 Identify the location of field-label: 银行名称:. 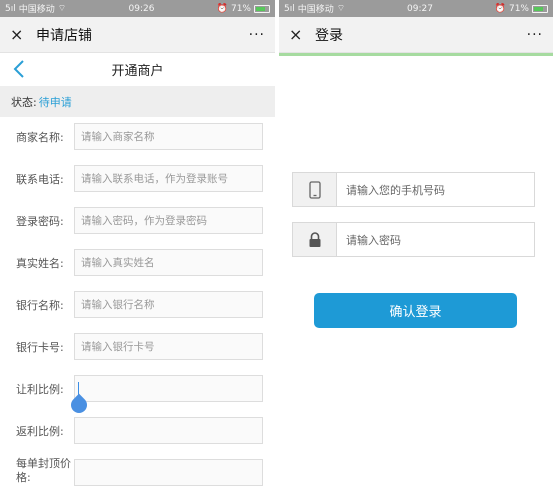
(40, 305).